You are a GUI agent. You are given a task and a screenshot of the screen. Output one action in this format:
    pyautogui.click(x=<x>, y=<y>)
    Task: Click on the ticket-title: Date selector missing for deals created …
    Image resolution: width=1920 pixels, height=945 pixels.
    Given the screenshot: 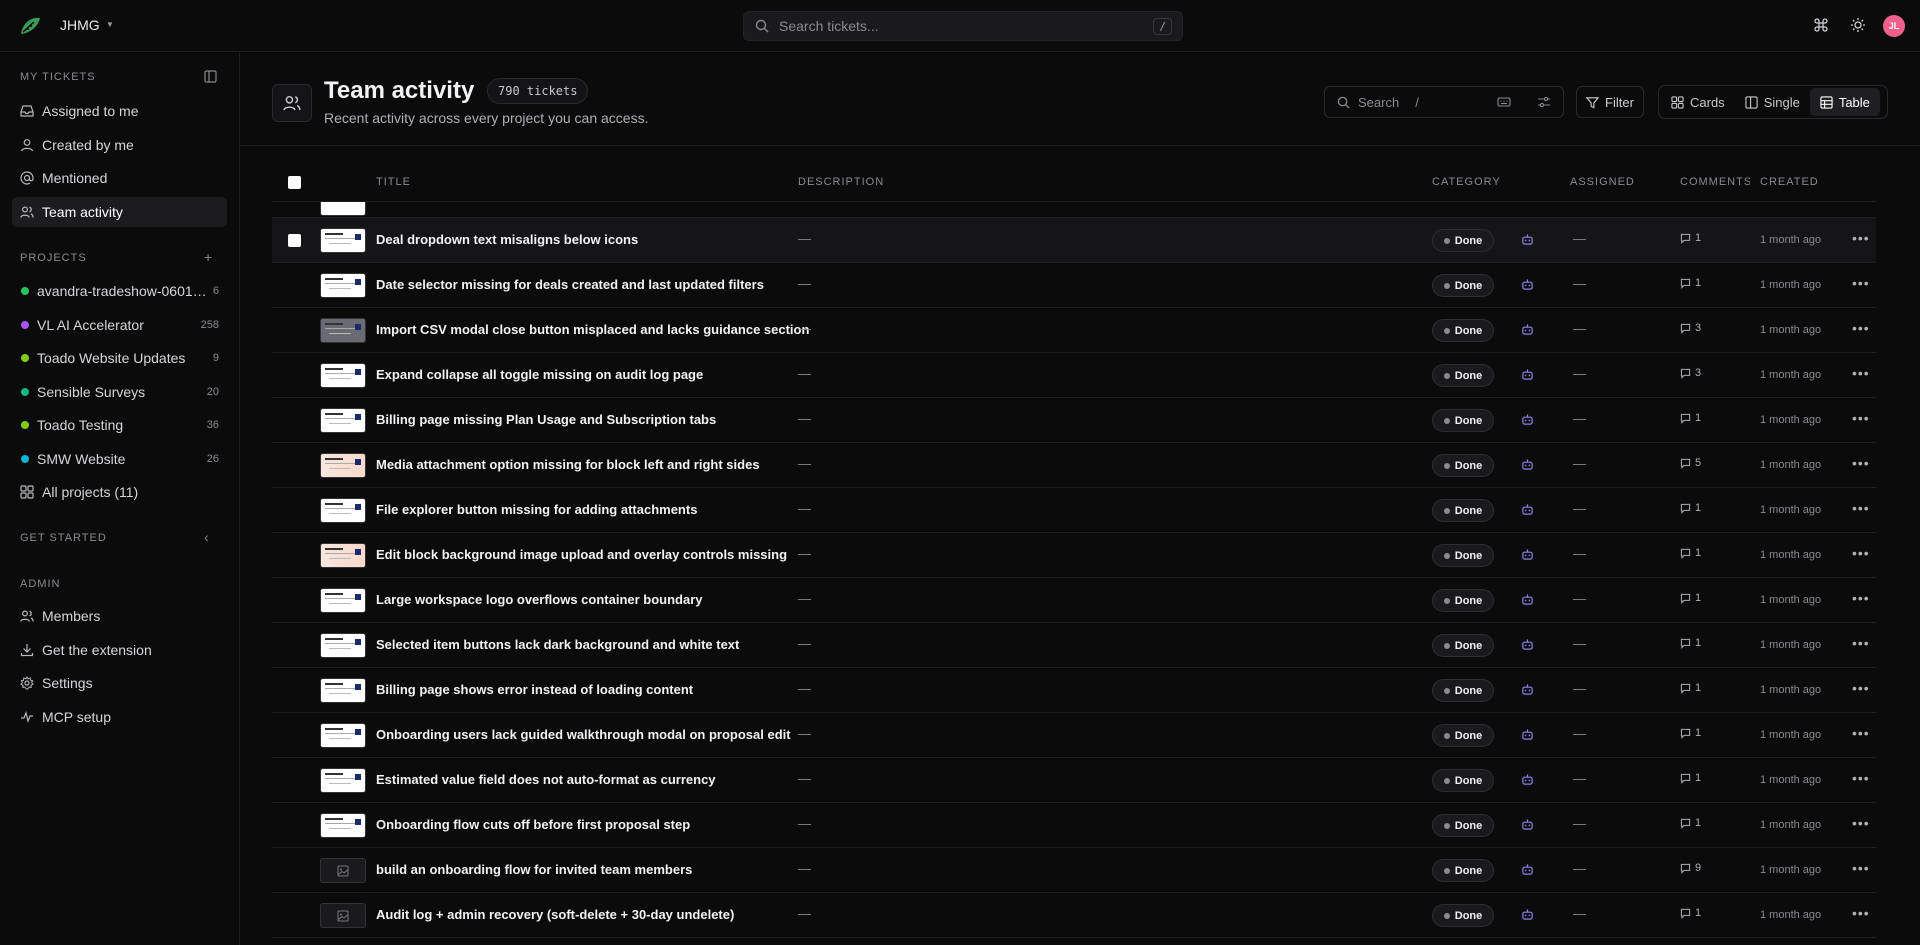 What is the action you would take?
    pyautogui.click(x=570, y=284)
    